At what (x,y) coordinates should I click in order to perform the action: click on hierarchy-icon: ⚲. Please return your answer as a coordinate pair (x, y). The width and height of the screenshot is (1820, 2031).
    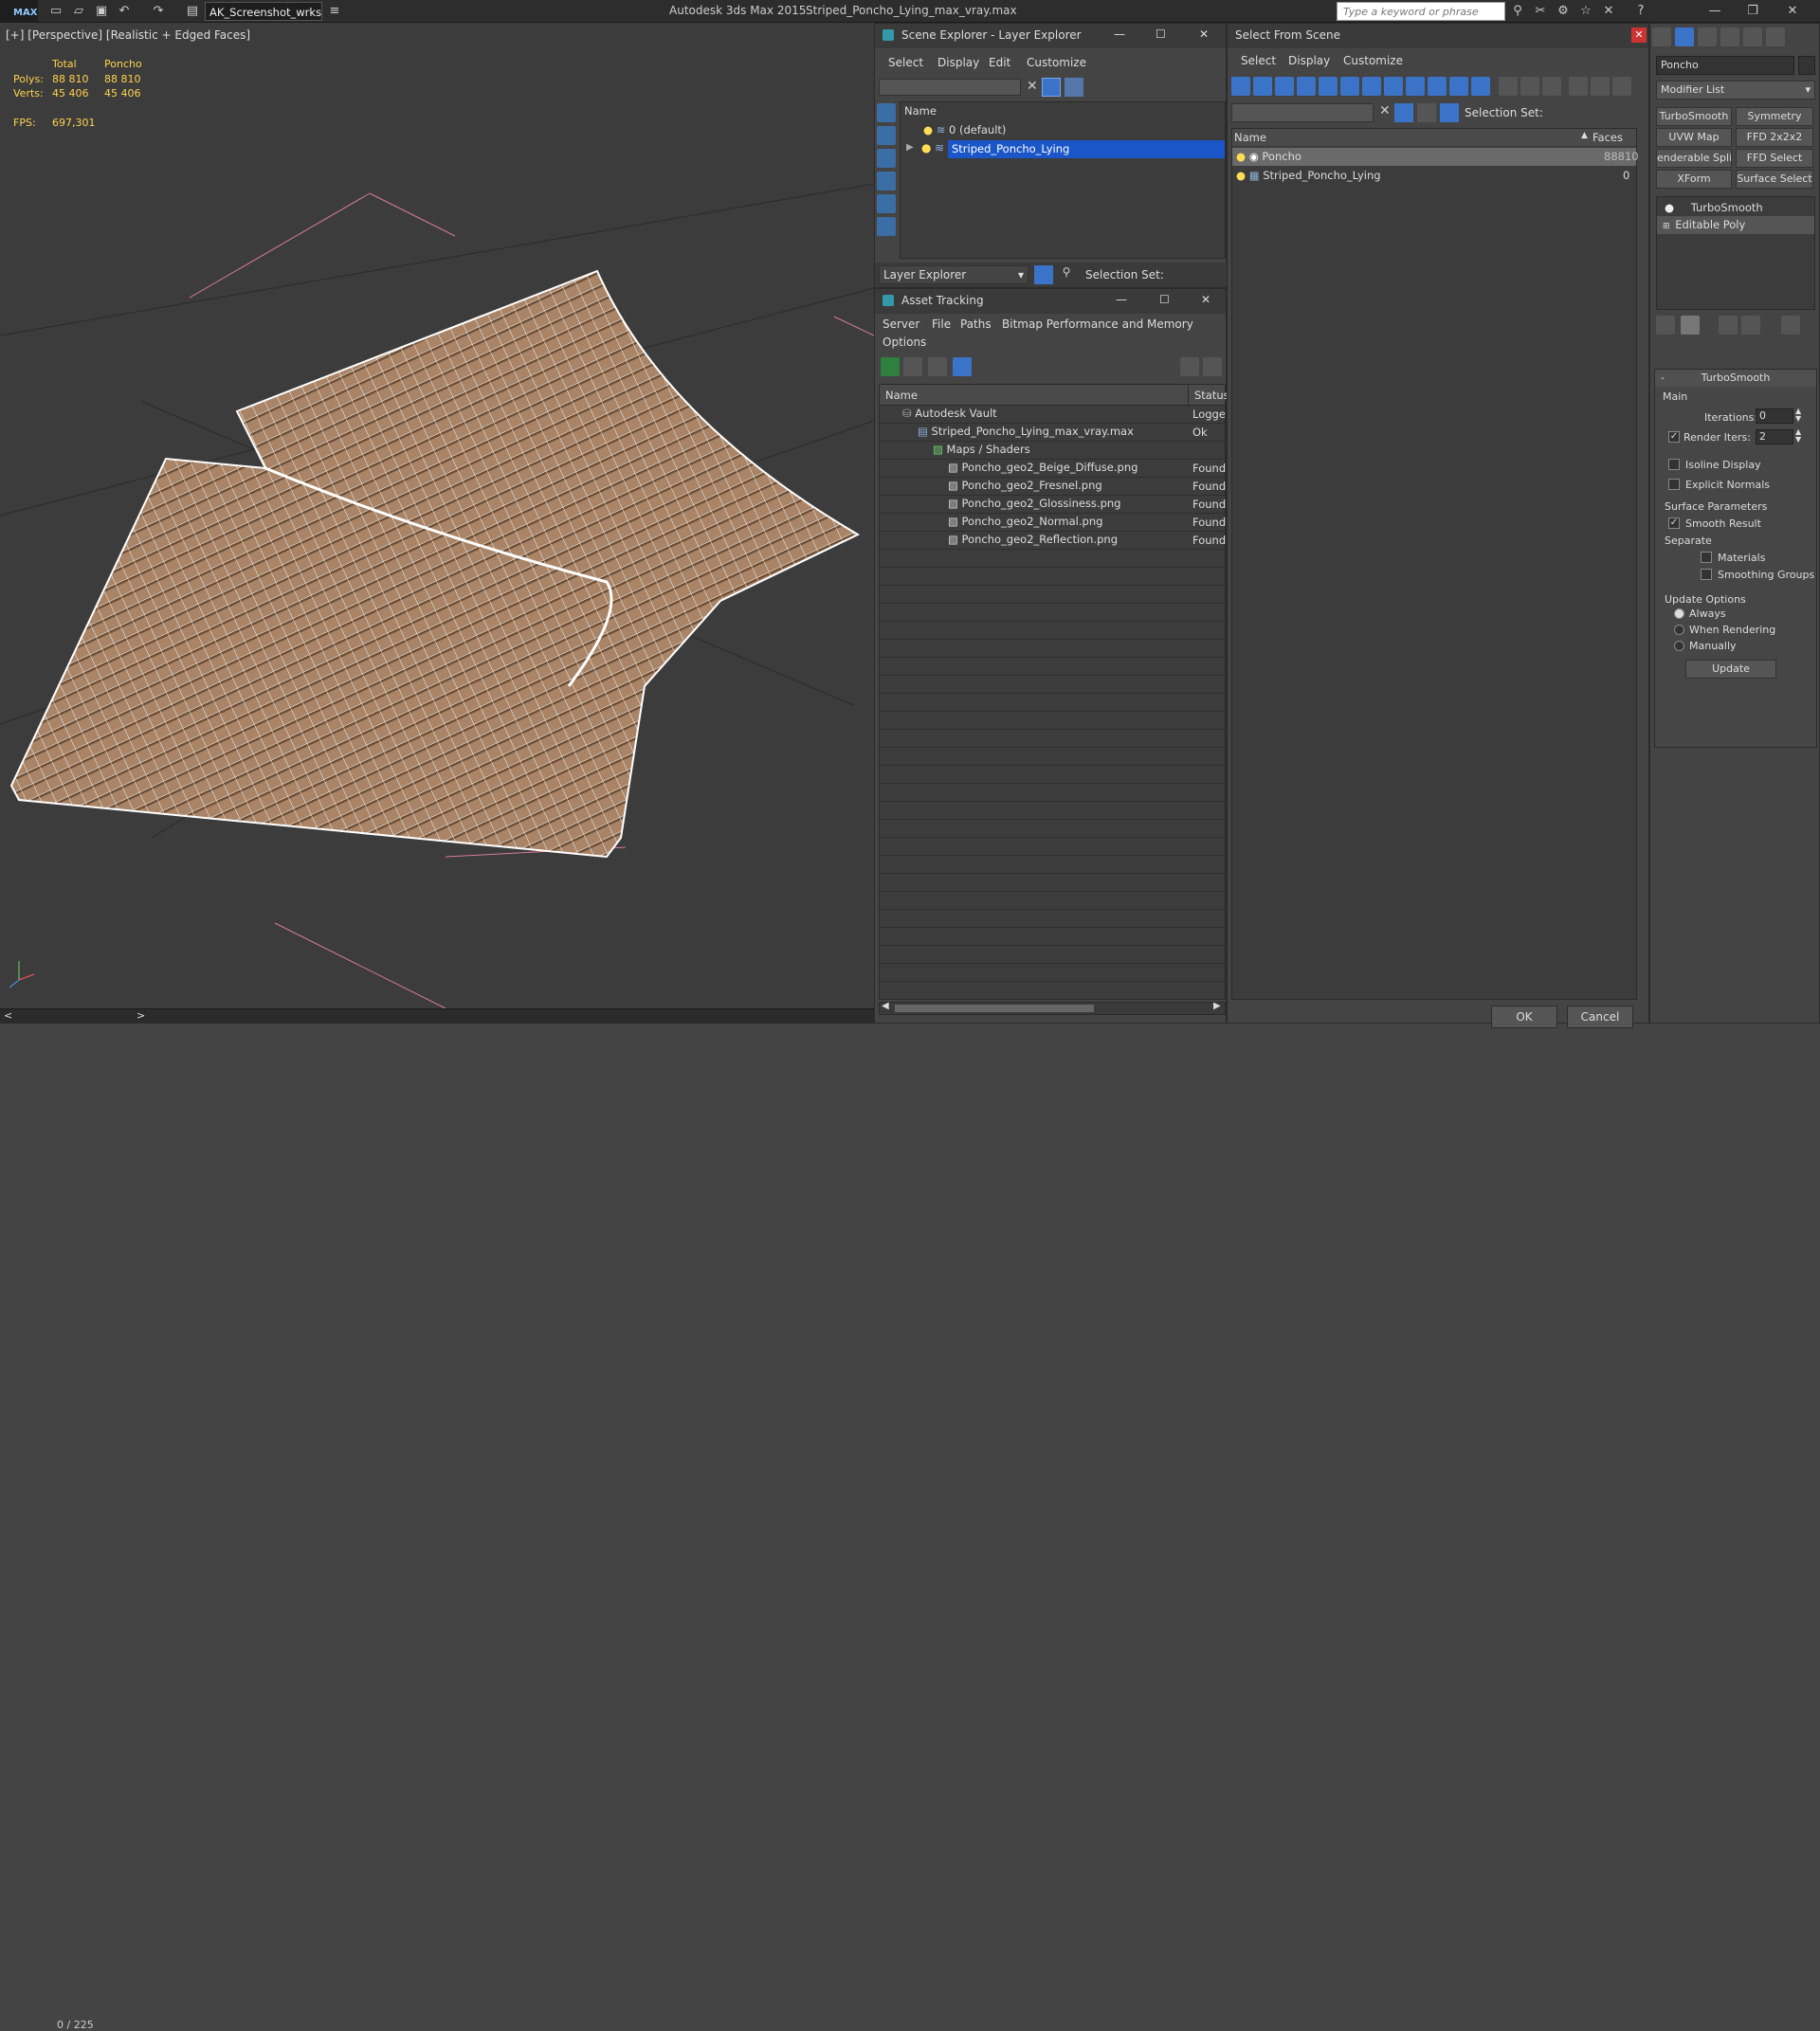
    Looking at the image, I should click on (1066, 274).